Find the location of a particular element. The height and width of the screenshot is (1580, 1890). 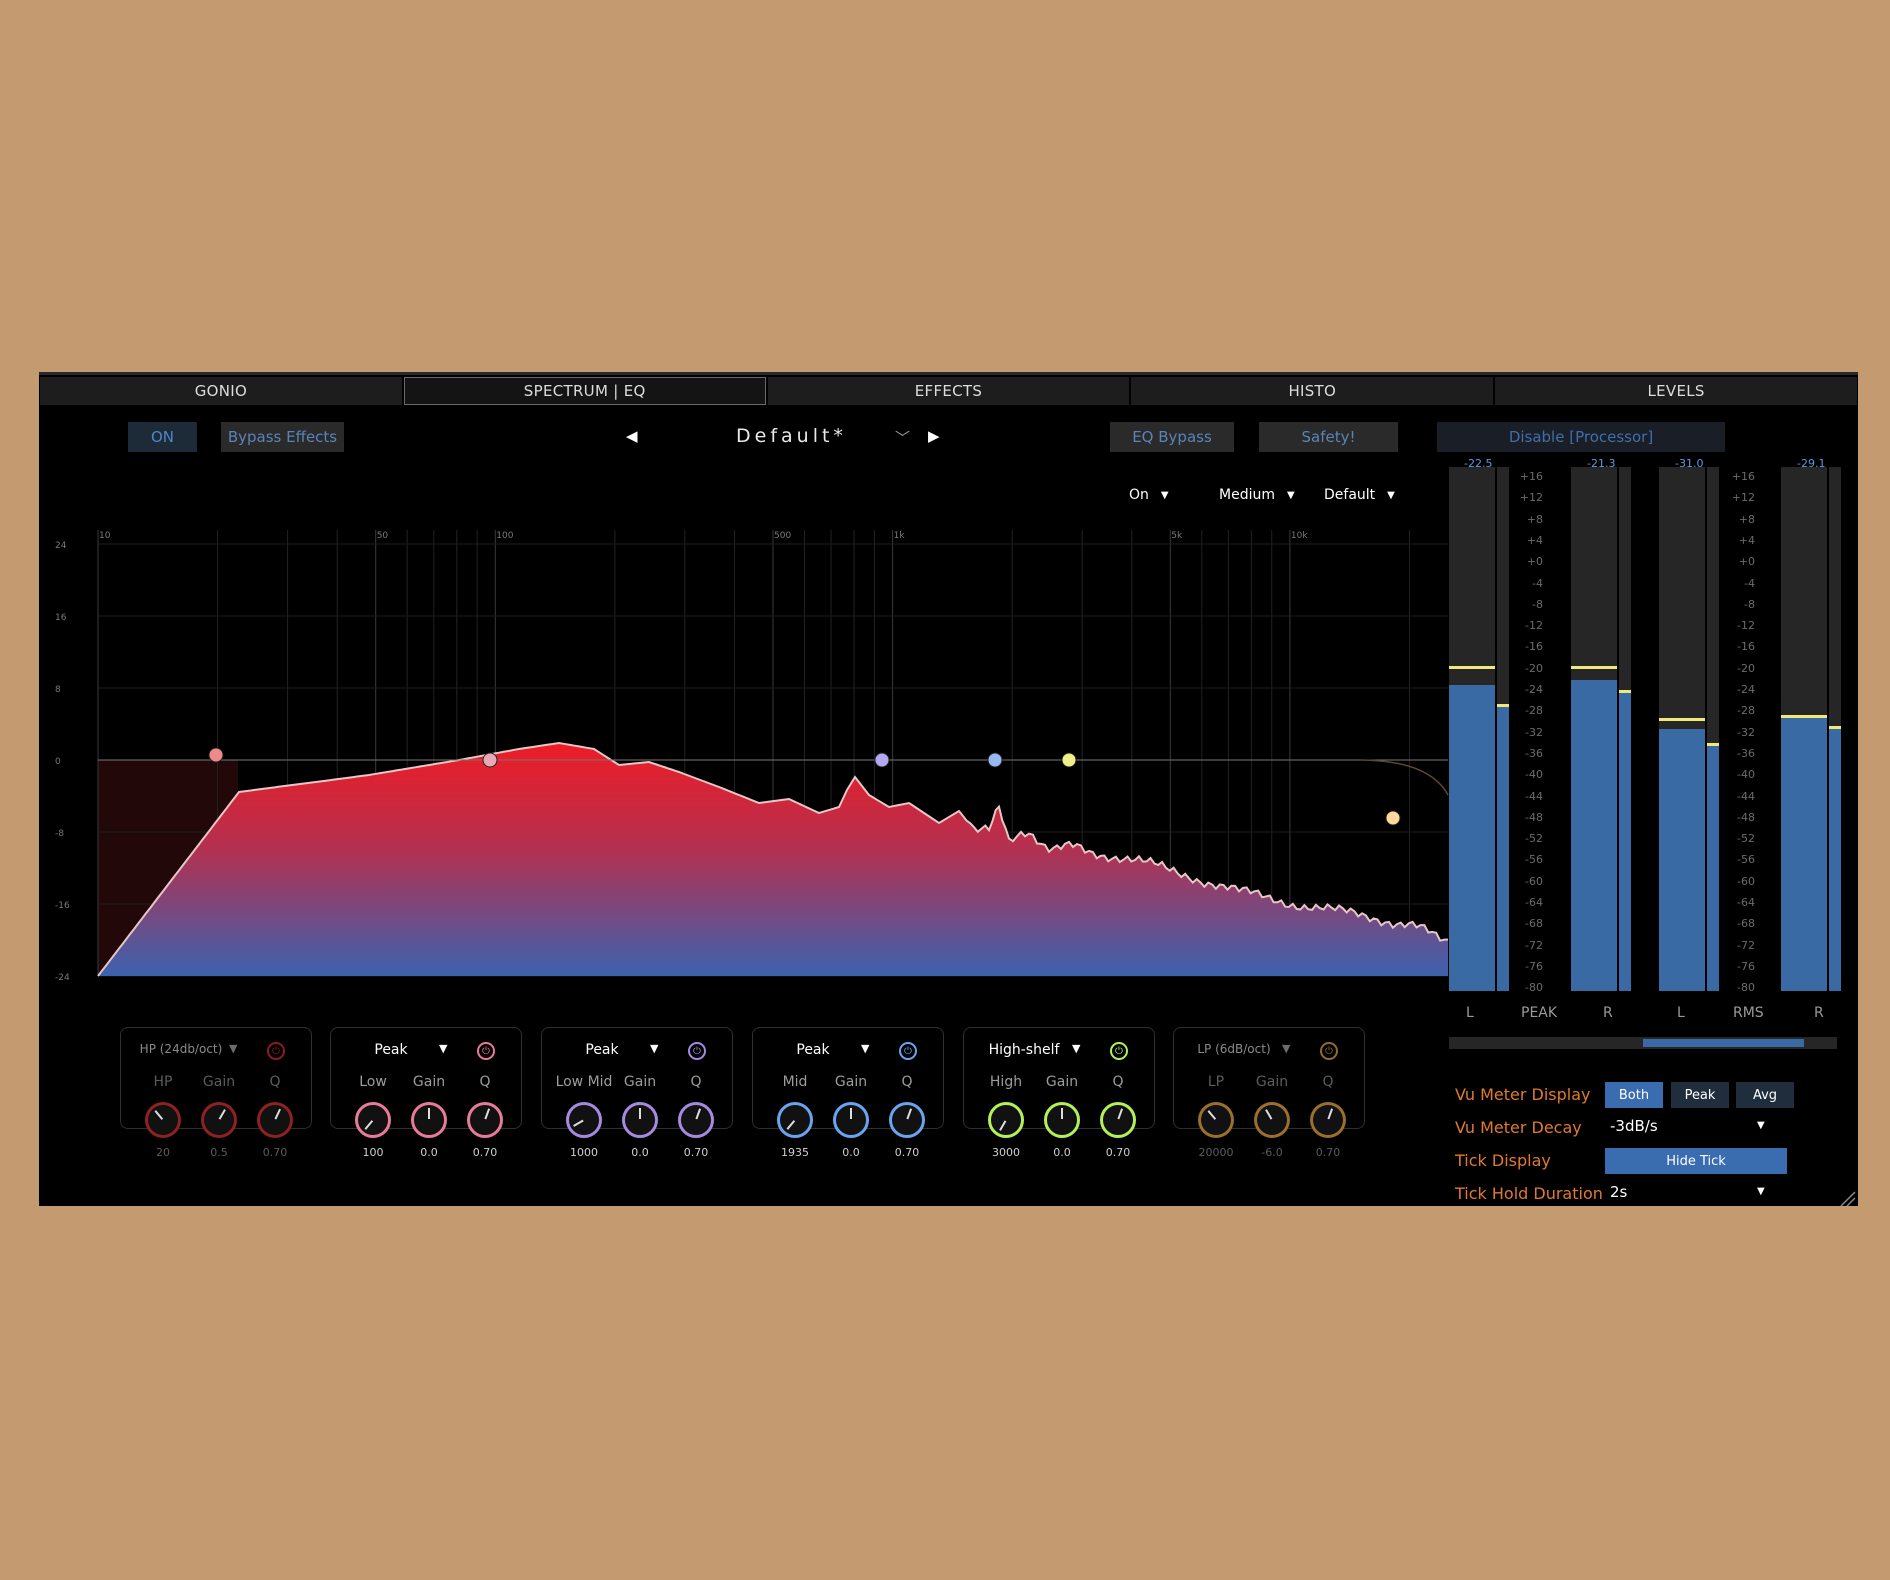

y-tick-label: 8 is located at coordinates (58, 690).